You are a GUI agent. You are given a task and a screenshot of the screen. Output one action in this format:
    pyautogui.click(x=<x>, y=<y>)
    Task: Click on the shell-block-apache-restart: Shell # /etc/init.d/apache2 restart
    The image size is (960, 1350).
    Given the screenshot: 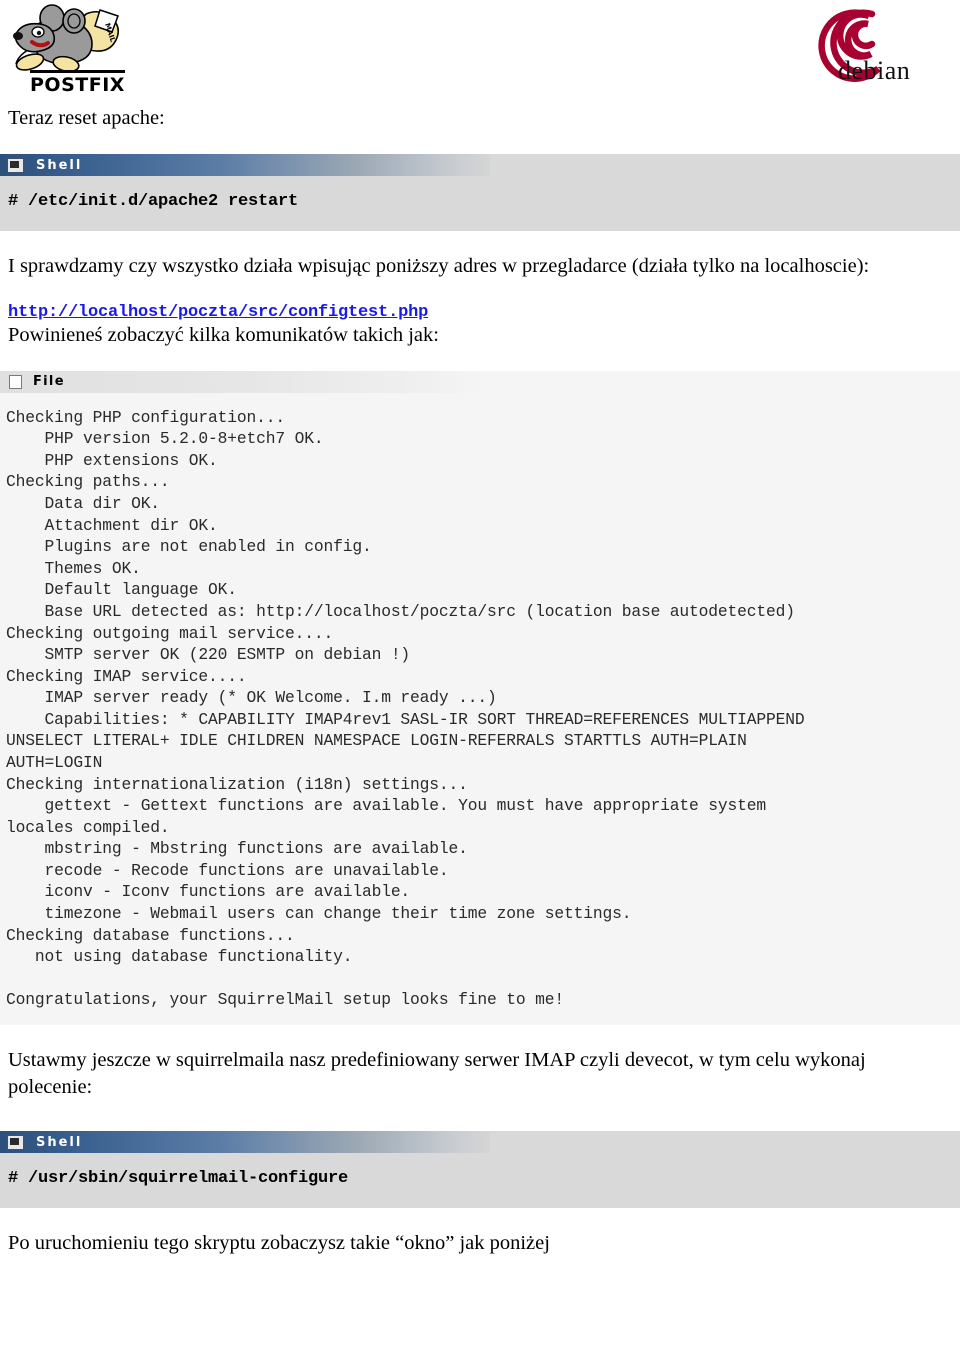 What is the action you would take?
    pyautogui.click(x=480, y=193)
    